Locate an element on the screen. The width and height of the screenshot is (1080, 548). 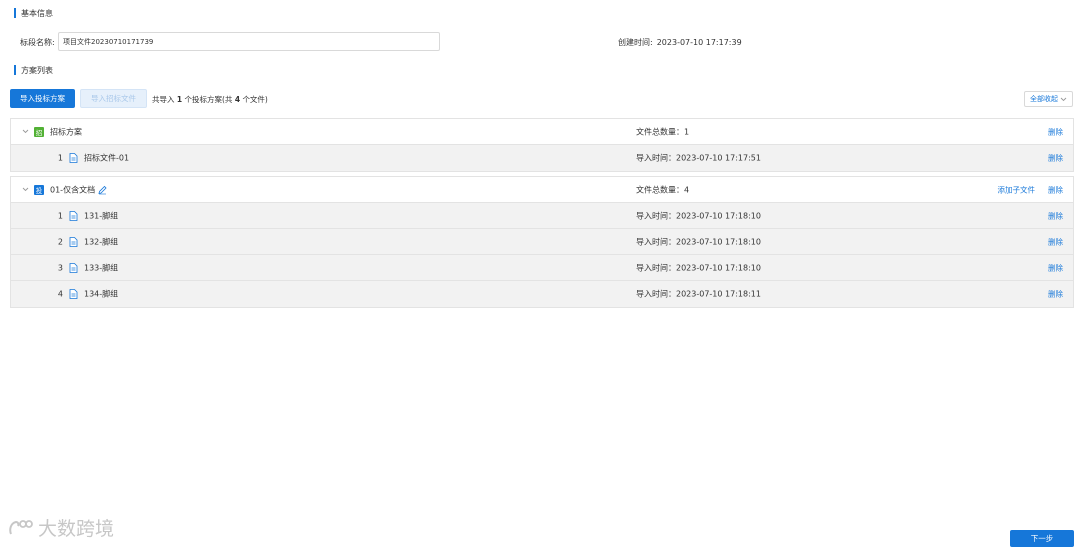
group-header: 招 招标方案 文件总数量：1 删除 is located at coordinates (542, 132).